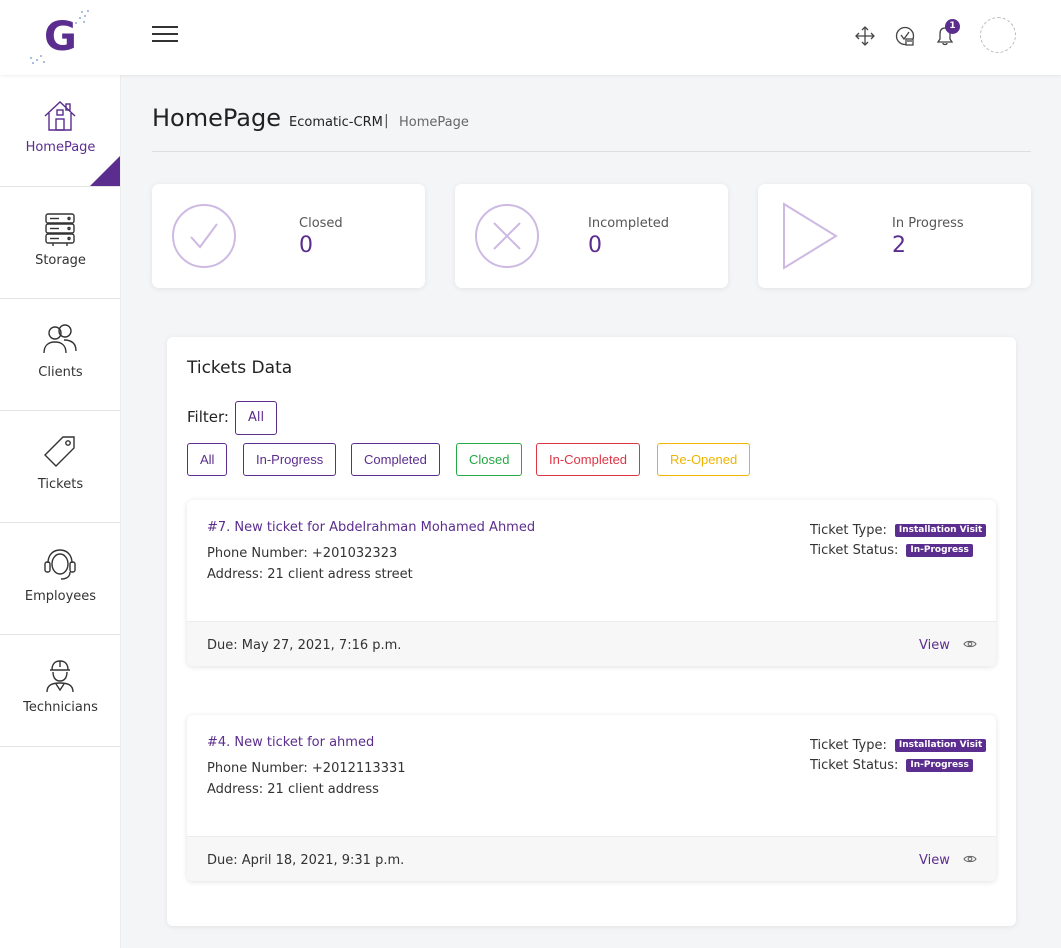  What do you see at coordinates (704, 459) in the screenshot?
I see `filter-re-opened-button: Re-Opened` at bounding box center [704, 459].